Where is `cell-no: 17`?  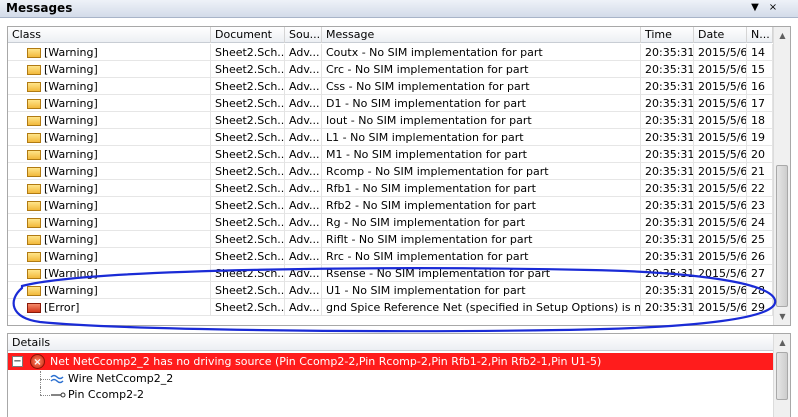 cell-no: 17 is located at coordinates (760, 103).